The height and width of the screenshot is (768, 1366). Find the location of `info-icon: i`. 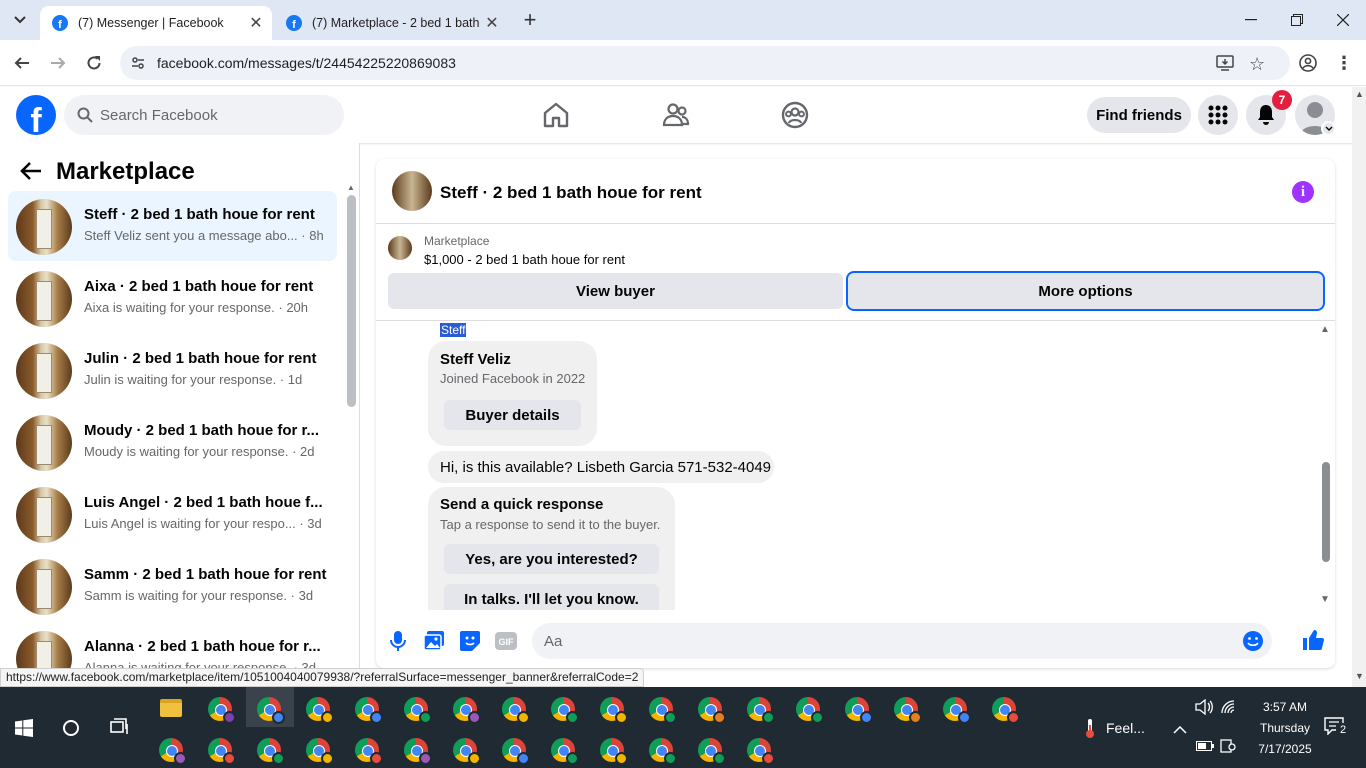

info-icon: i is located at coordinates (1303, 192).